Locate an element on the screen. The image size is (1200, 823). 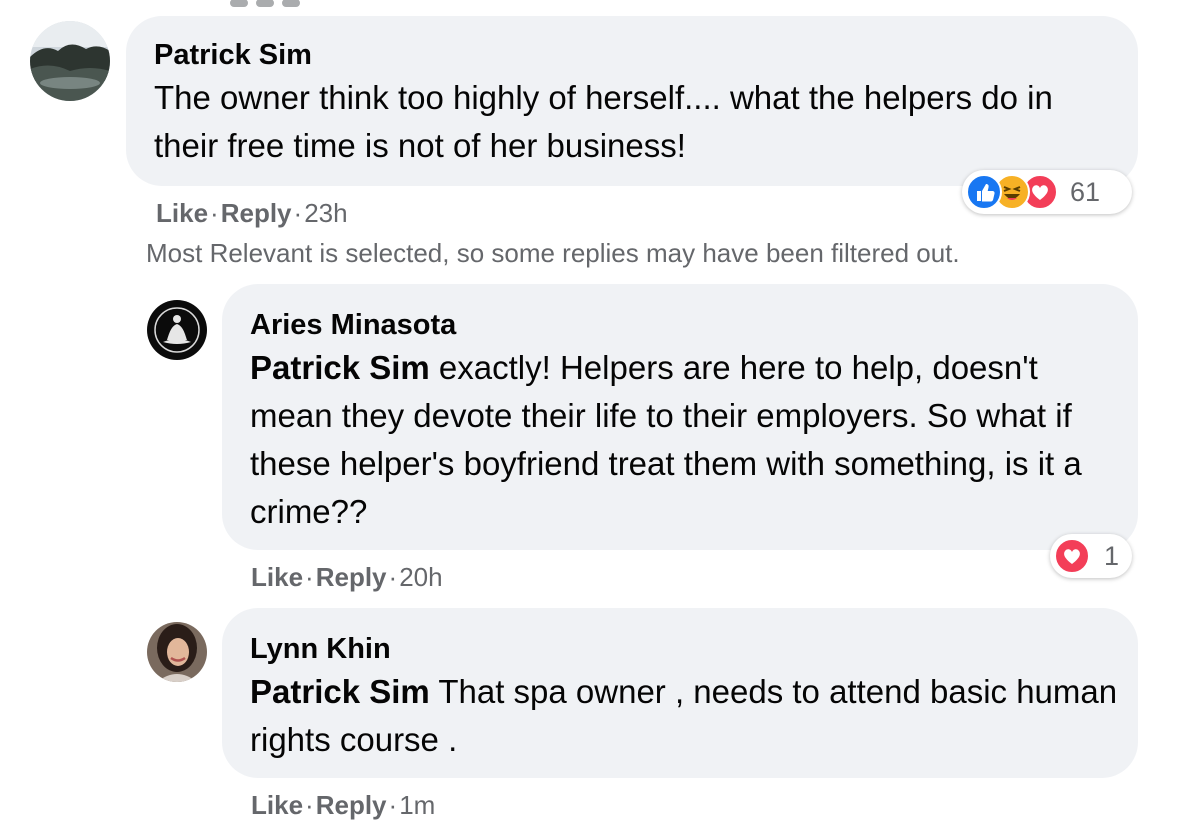
avatar-aries-minasota is located at coordinates (177, 330).